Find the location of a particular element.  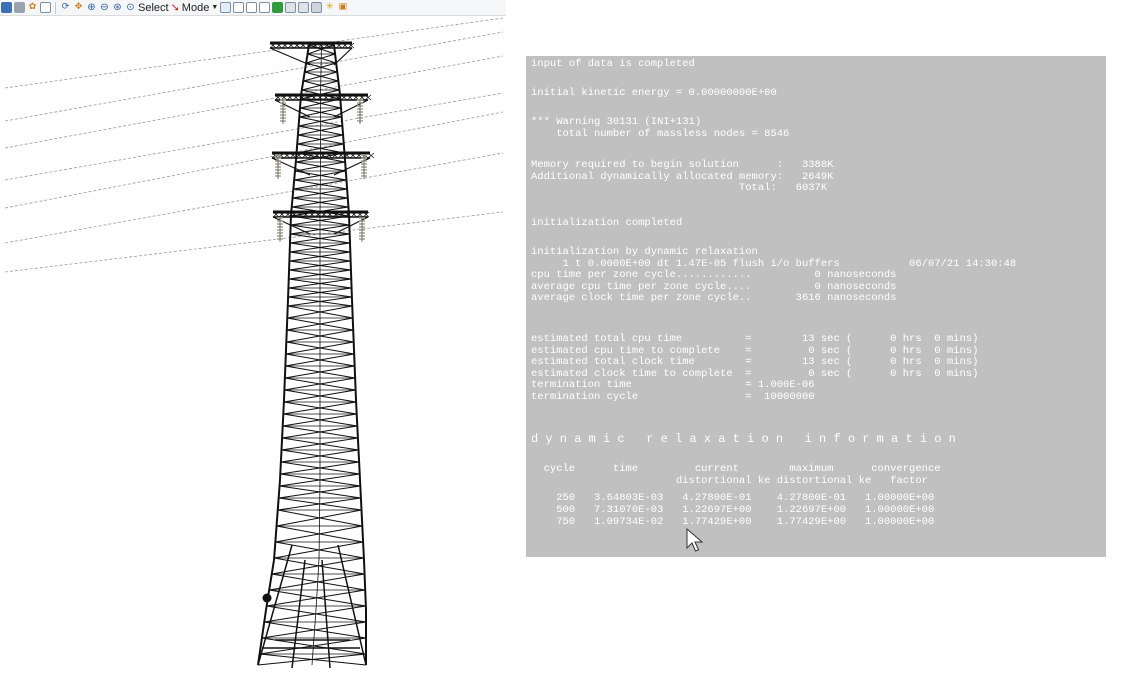

view-back-icon is located at coordinates (251, 7).